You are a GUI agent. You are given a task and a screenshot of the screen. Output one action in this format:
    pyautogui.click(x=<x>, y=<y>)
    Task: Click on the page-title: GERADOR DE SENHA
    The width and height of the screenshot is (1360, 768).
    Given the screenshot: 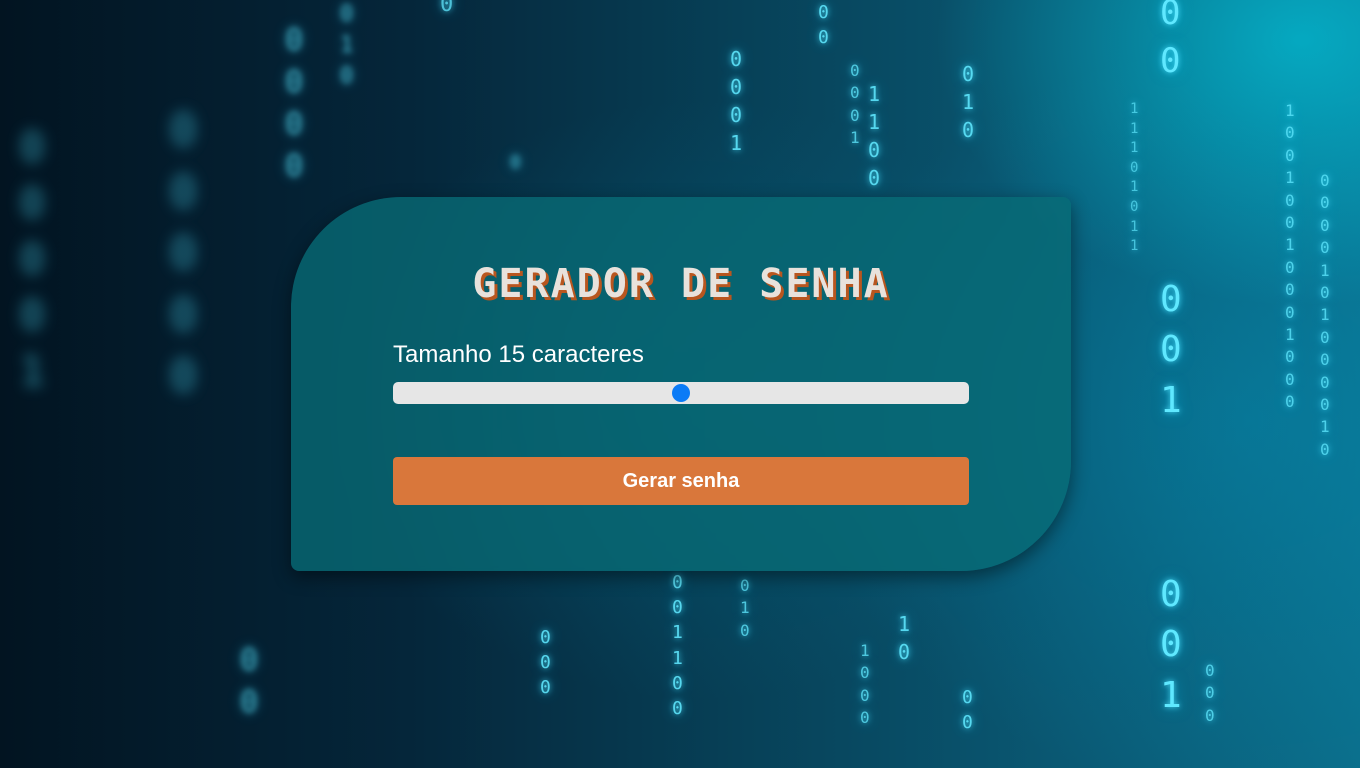 What is the action you would take?
    pyautogui.click(x=681, y=284)
    